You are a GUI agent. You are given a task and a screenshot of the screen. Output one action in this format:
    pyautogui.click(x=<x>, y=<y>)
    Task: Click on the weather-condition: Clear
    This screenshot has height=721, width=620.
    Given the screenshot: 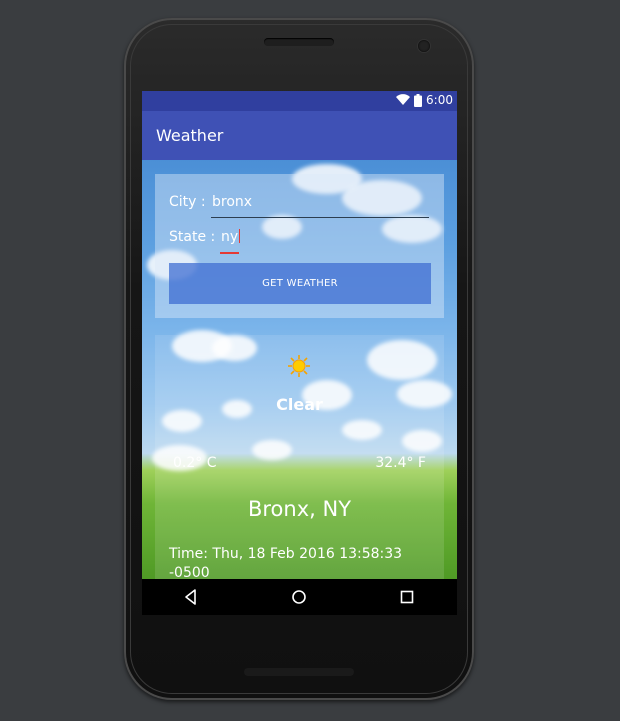 What is the action you would take?
    pyautogui.click(x=299, y=404)
    